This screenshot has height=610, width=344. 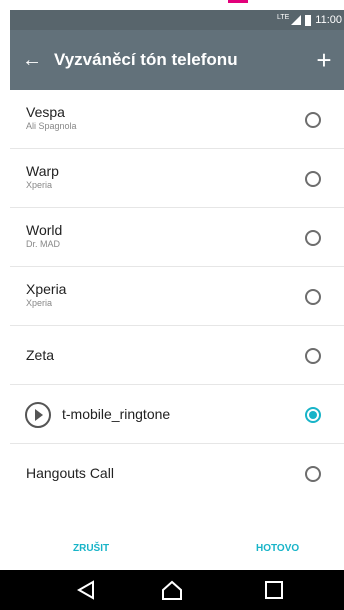 What do you see at coordinates (146, 59) in the screenshot?
I see `page-title: Vyzváněcí tón telefonu` at bounding box center [146, 59].